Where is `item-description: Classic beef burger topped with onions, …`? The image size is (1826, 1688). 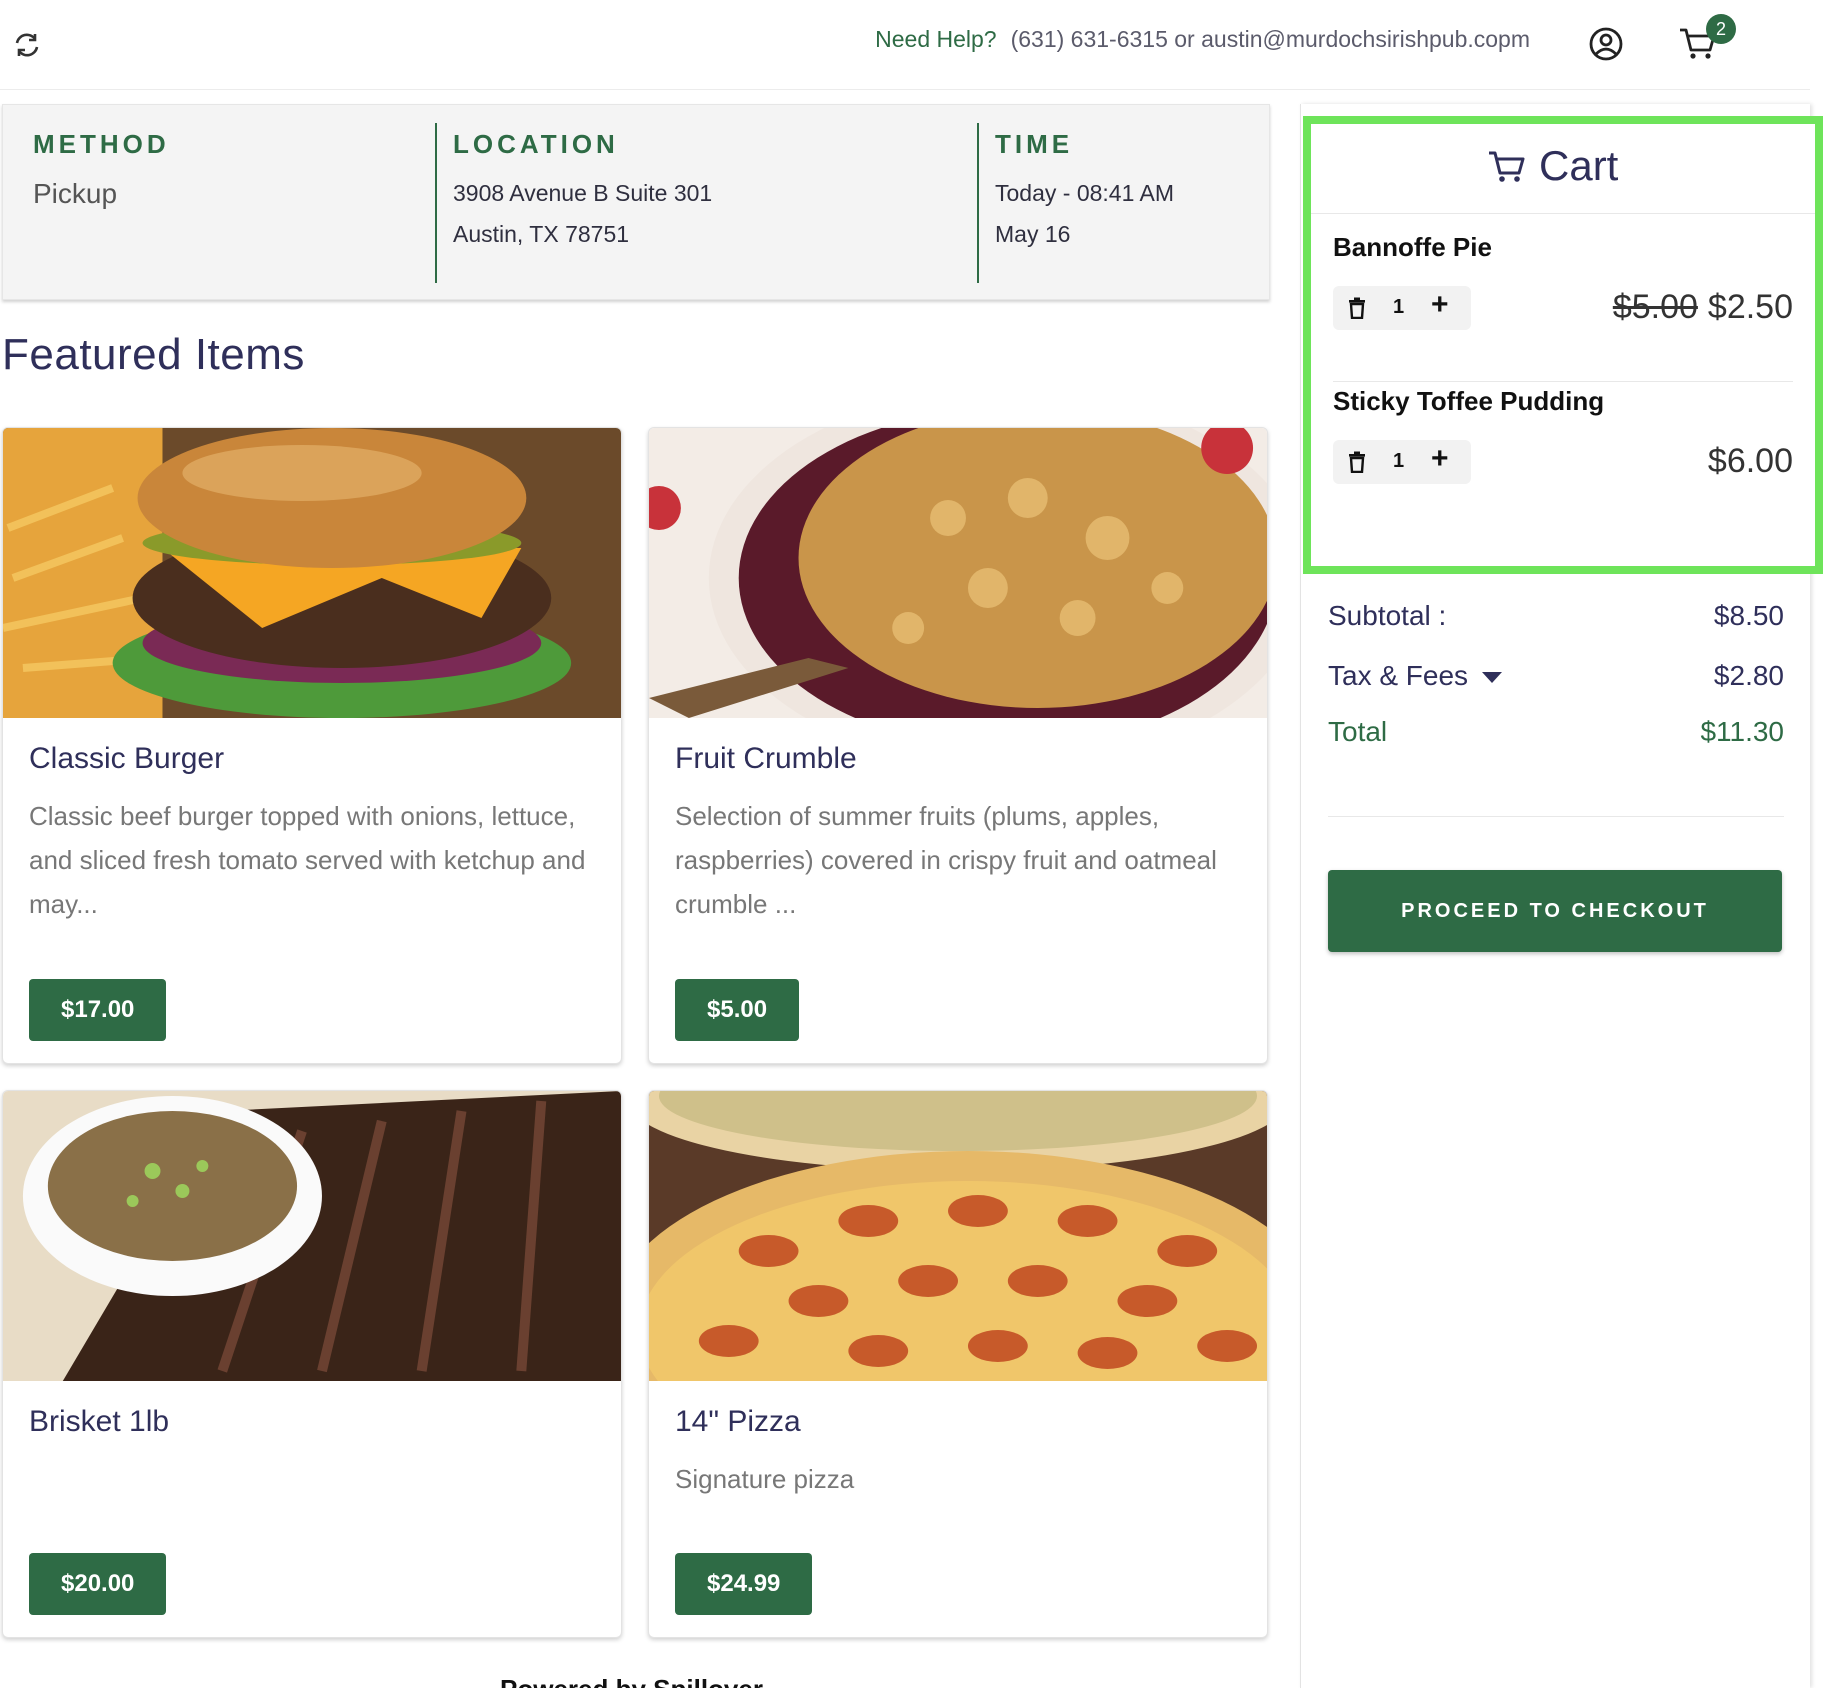
item-description: Classic beef burger topped with onions, … is located at coordinates (307, 860).